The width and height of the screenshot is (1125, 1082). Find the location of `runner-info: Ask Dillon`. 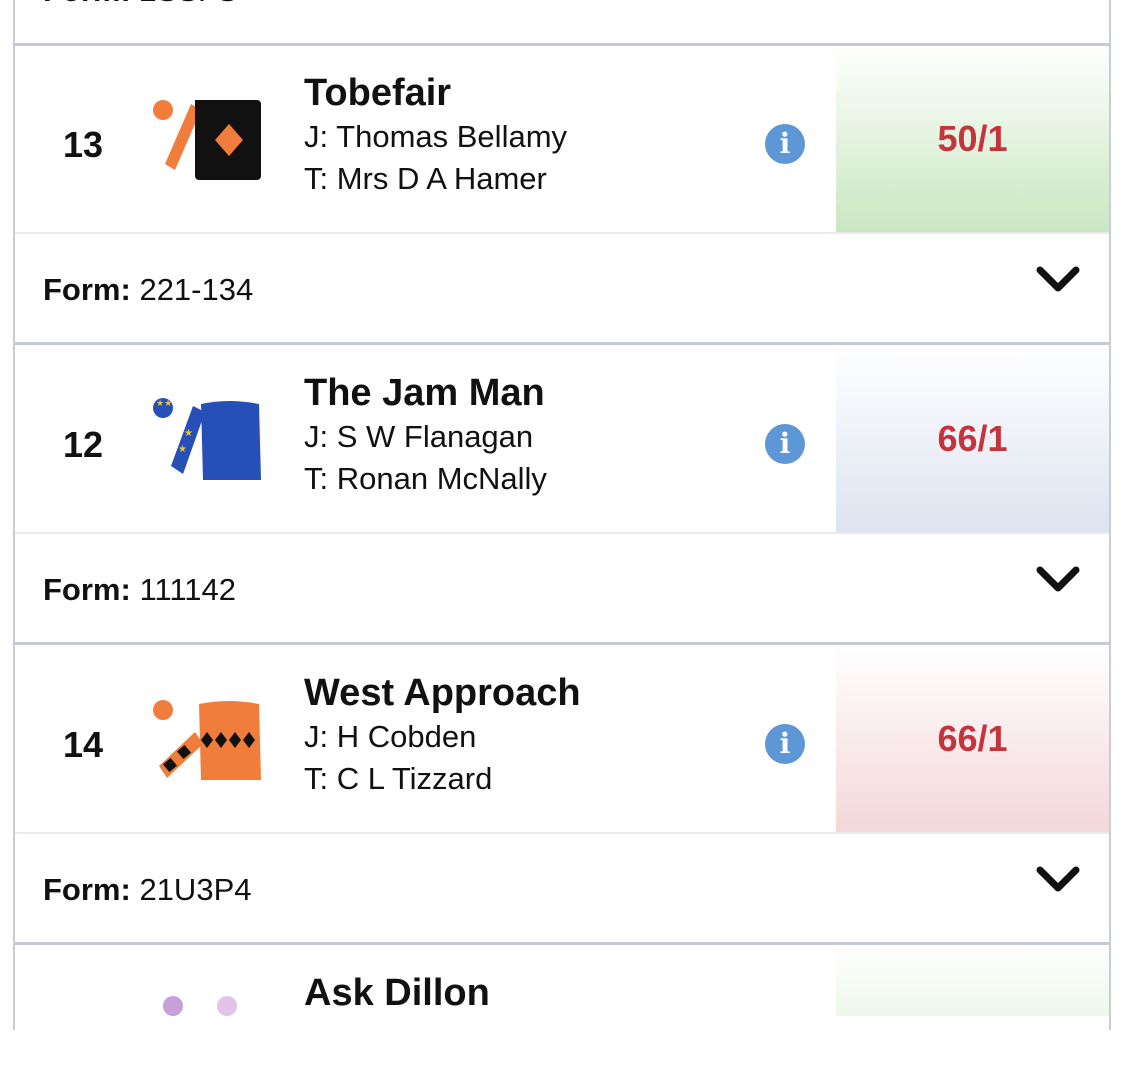

runner-info: Ask Dillon is located at coordinates (397, 993).